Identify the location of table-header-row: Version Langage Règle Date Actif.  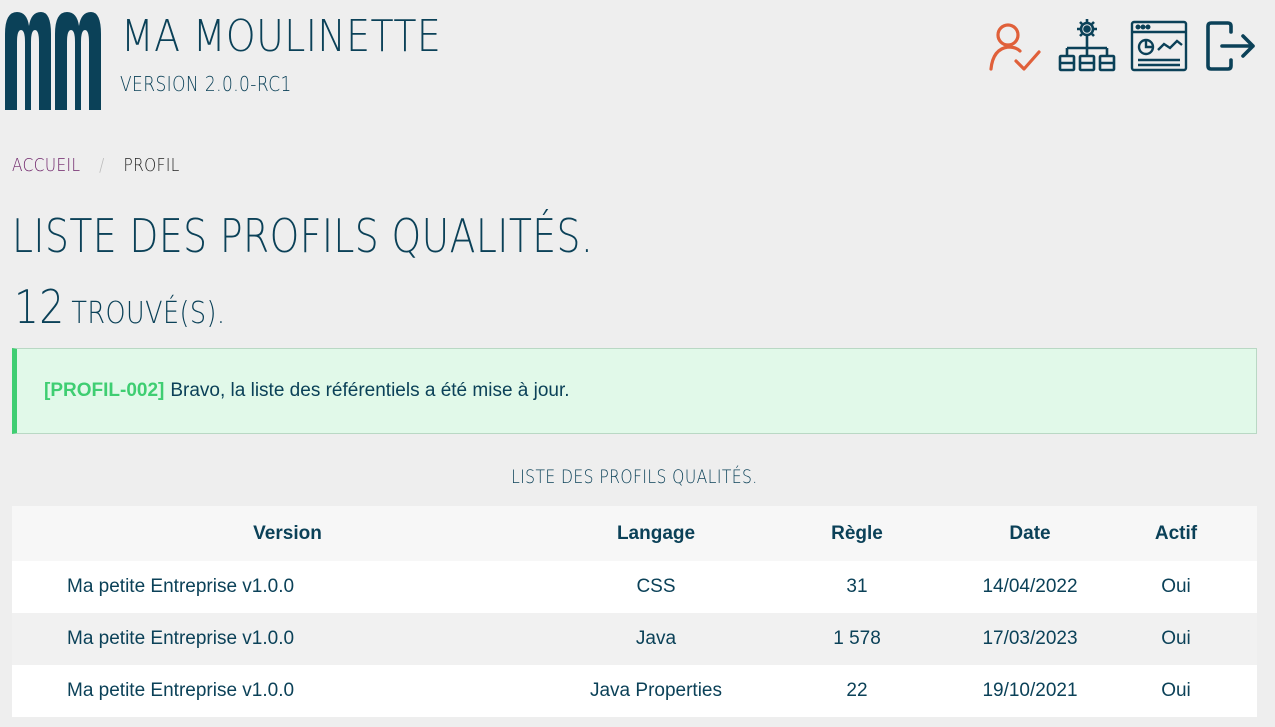
(634, 533).